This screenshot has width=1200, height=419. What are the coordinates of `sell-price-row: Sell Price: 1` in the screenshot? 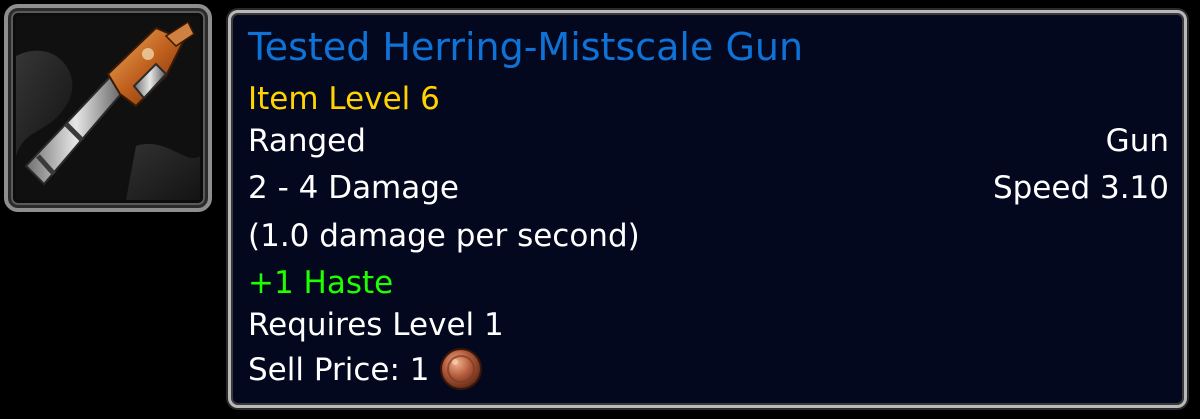 It's located at (708, 369).